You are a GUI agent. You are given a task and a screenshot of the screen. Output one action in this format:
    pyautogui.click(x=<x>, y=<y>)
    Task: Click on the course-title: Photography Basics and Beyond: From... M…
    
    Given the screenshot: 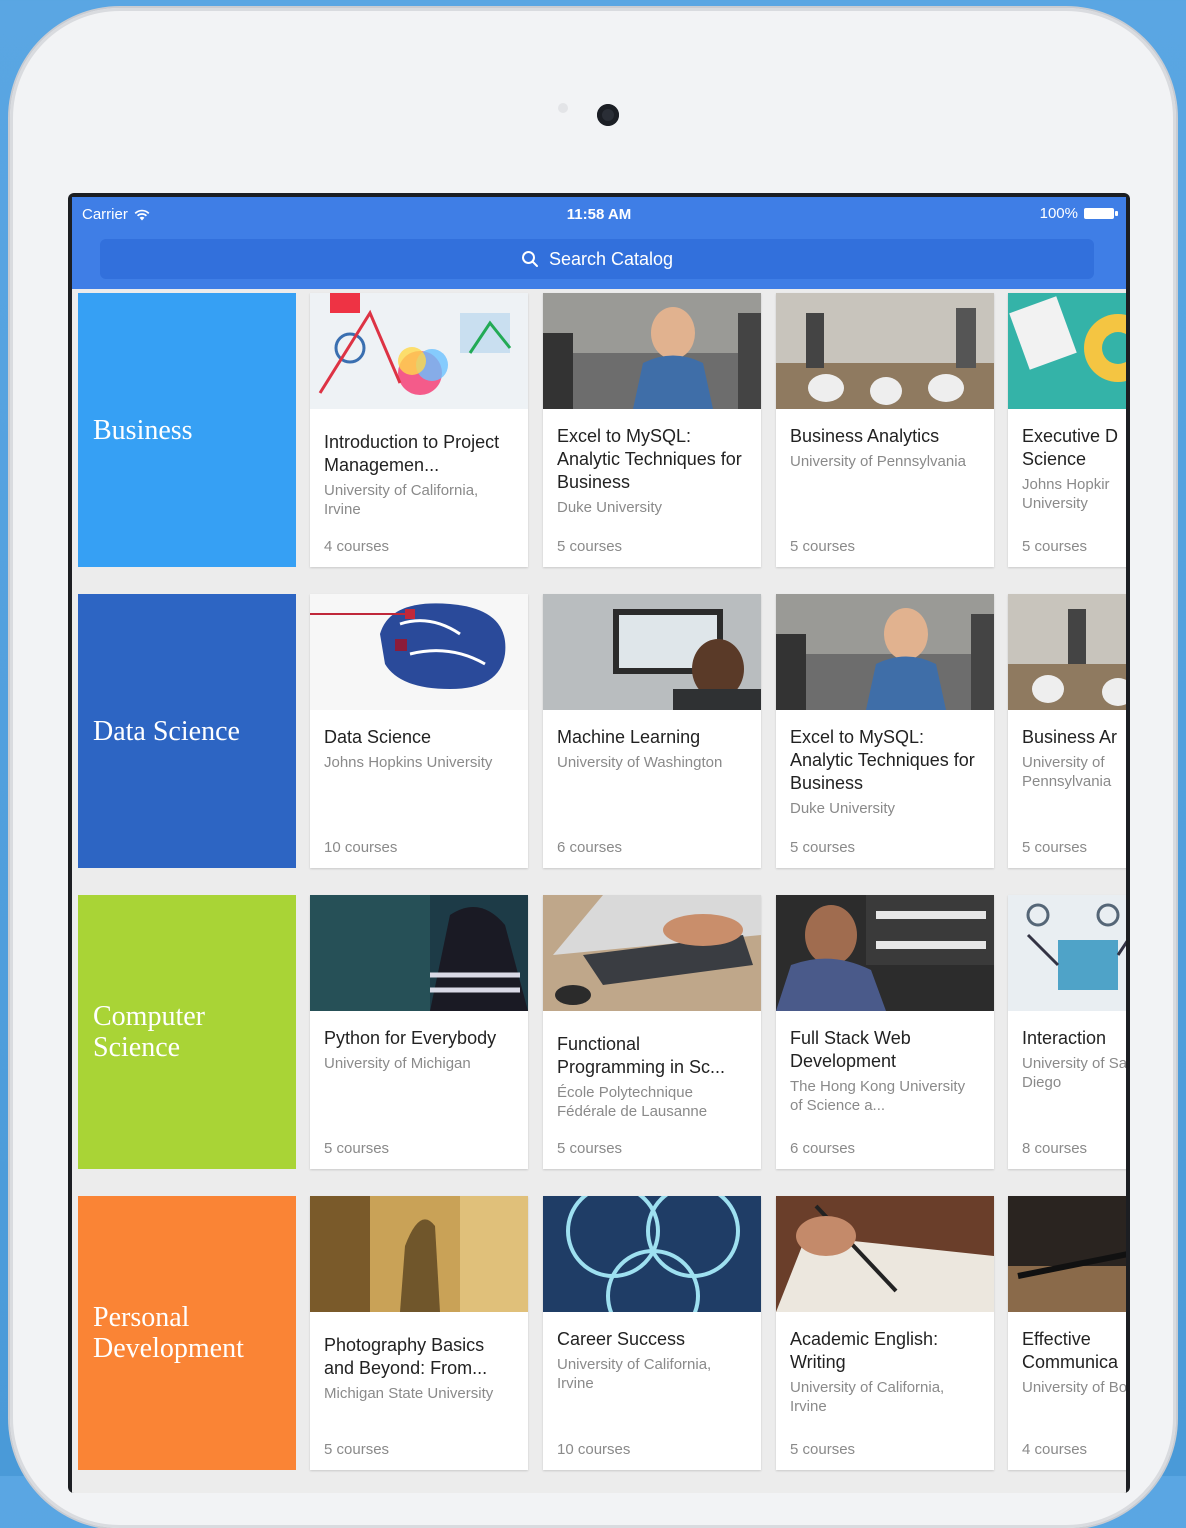 What is the action you would take?
    pyautogui.click(x=419, y=1368)
    